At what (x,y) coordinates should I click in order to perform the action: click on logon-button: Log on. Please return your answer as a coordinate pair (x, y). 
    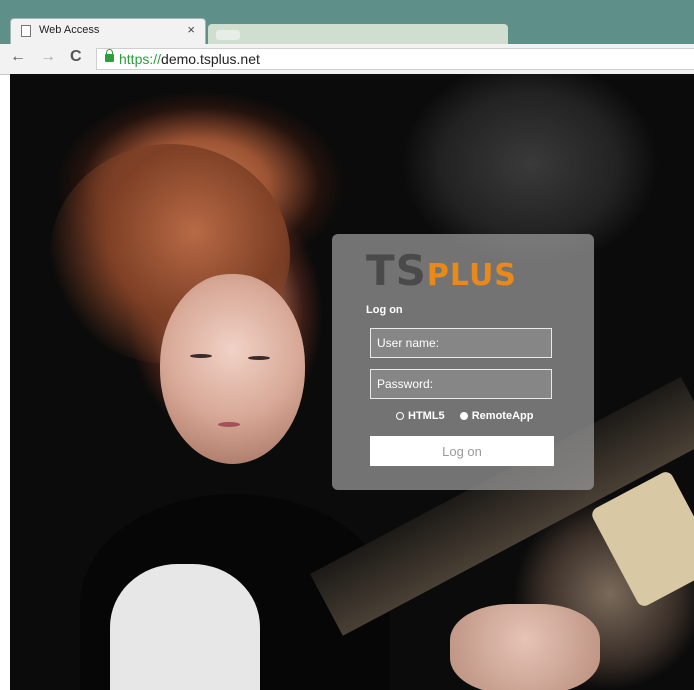
    Looking at the image, I should click on (462, 451).